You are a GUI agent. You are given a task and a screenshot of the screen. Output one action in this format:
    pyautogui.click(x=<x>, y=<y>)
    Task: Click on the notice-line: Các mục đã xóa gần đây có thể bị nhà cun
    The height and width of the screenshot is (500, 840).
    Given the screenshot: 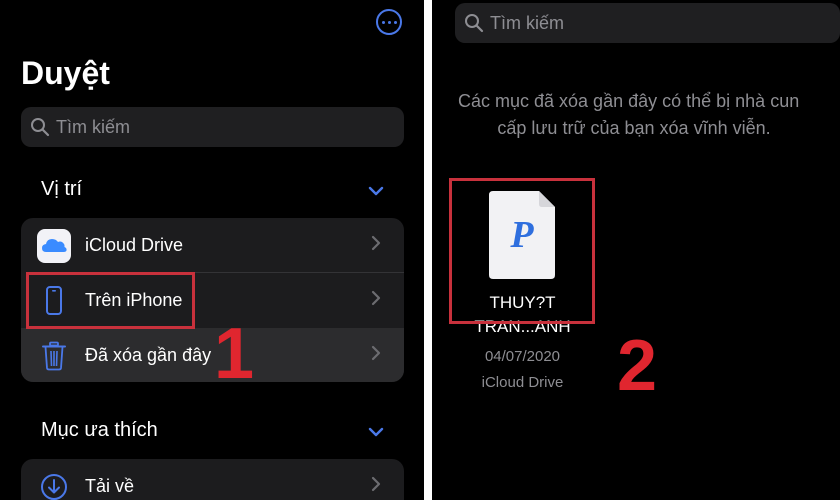 What is the action you would take?
    pyautogui.click(x=629, y=101)
    